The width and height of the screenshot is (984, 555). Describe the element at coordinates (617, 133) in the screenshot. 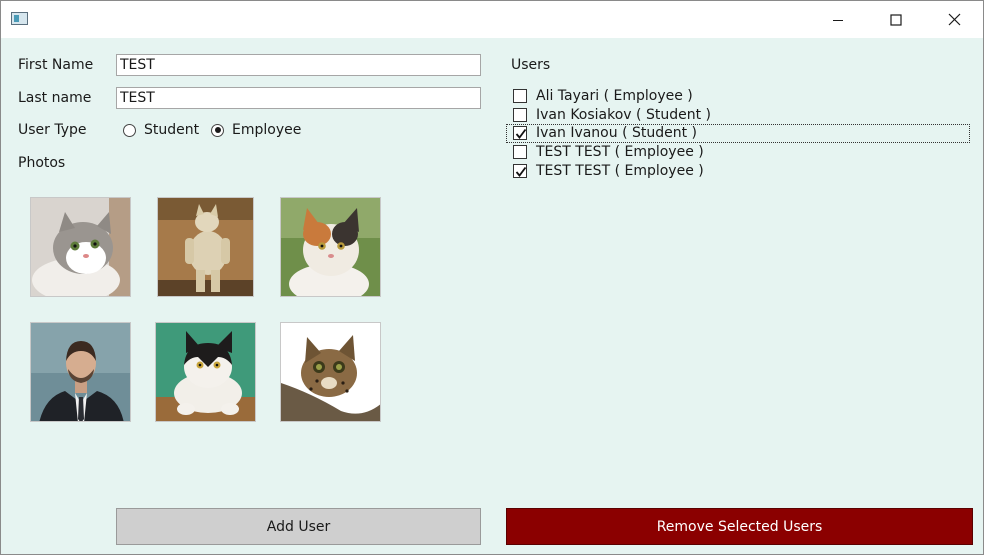

I see `user-label: Ivan Ivanou ( Student )` at that location.